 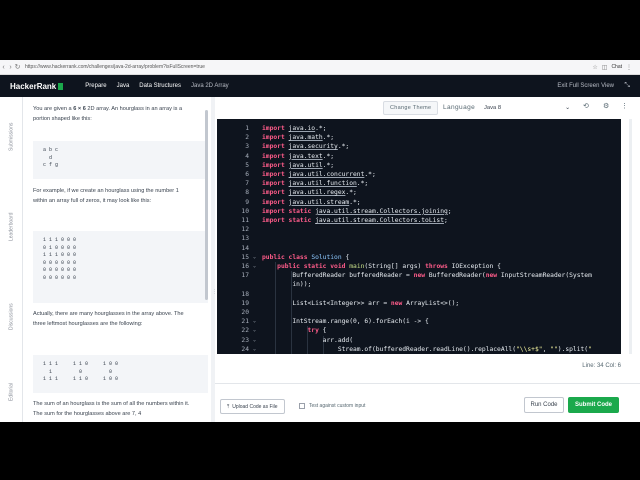 I want to click on upload-label: Upload Code as File, so click(x=255, y=406).